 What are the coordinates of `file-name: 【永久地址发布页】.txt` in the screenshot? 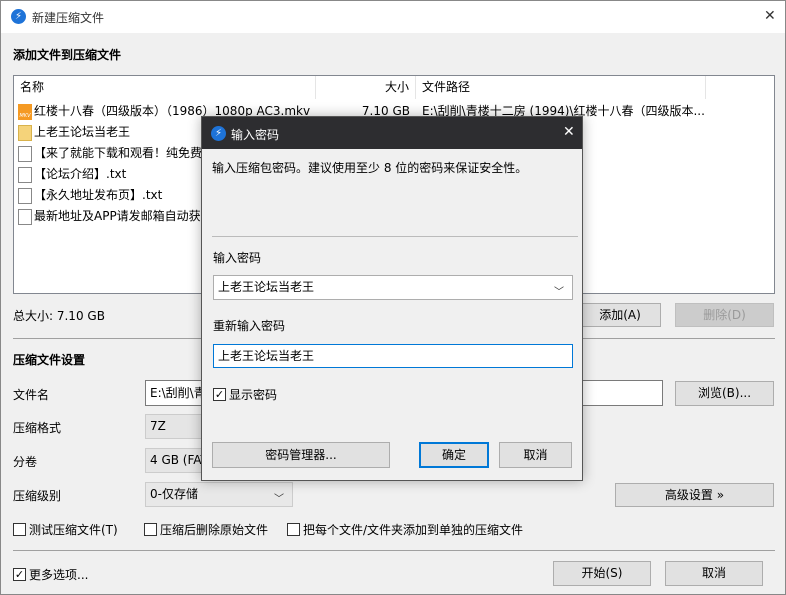 It's located at (98, 195).